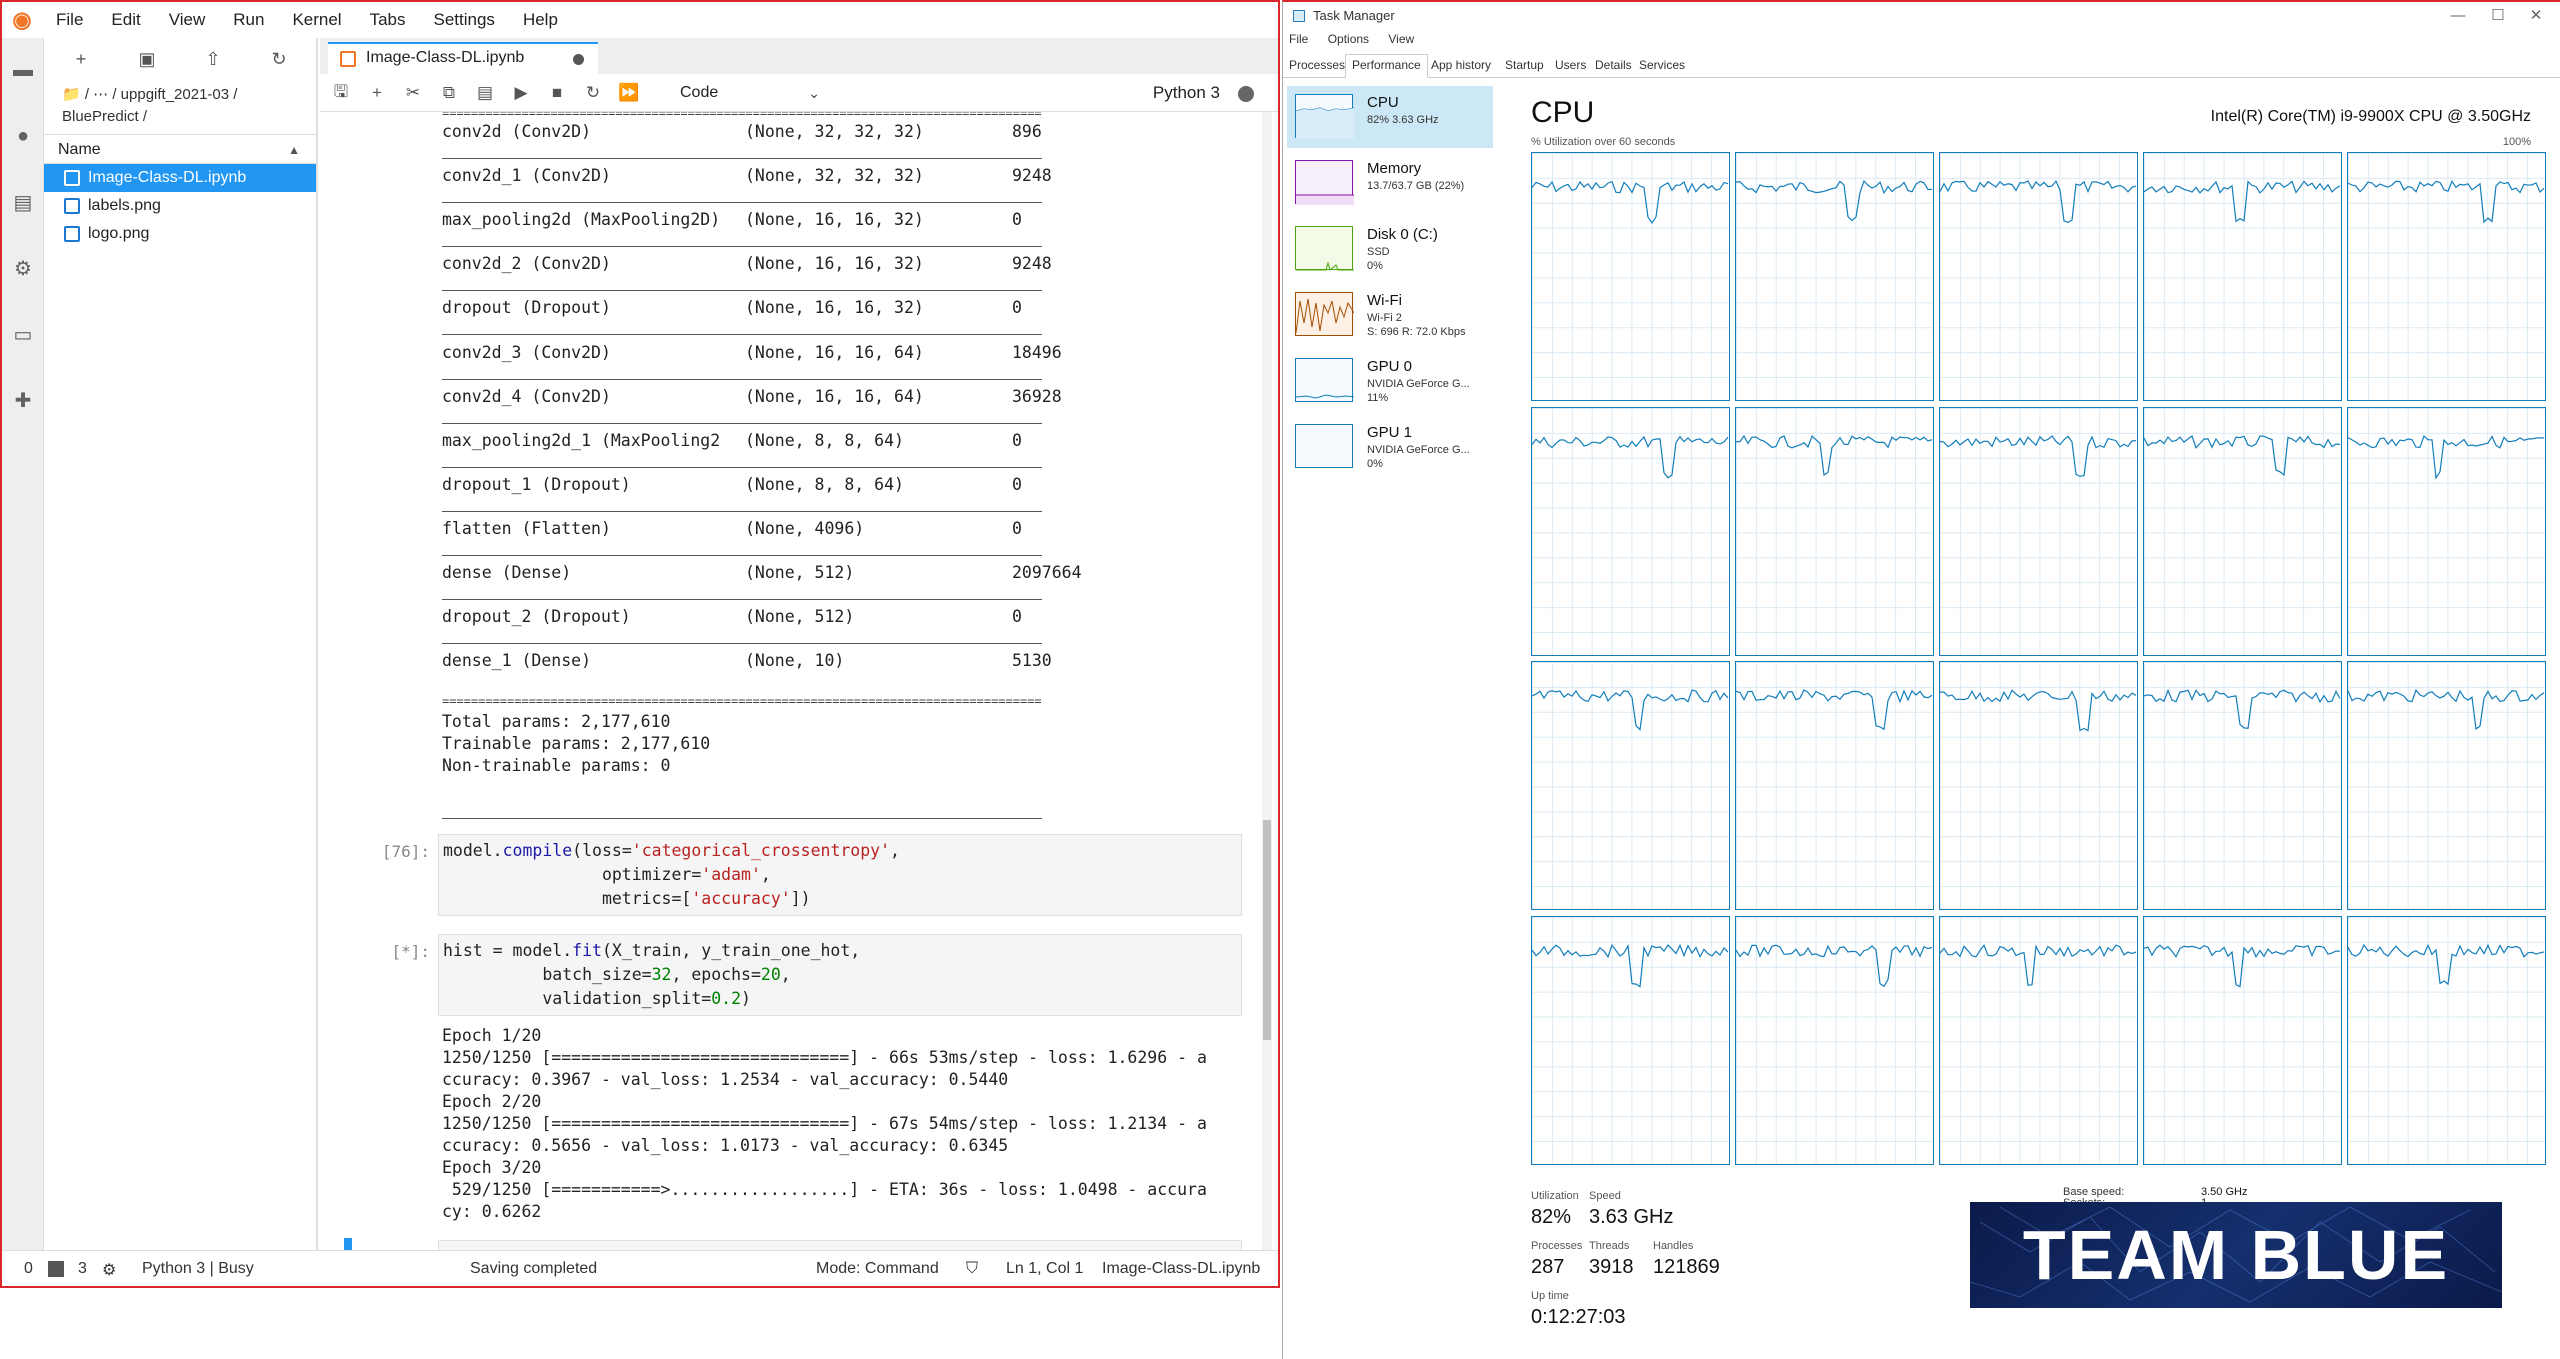  What do you see at coordinates (316, 20) in the screenshot?
I see `menu-kernel: Kernel` at bounding box center [316, 20].